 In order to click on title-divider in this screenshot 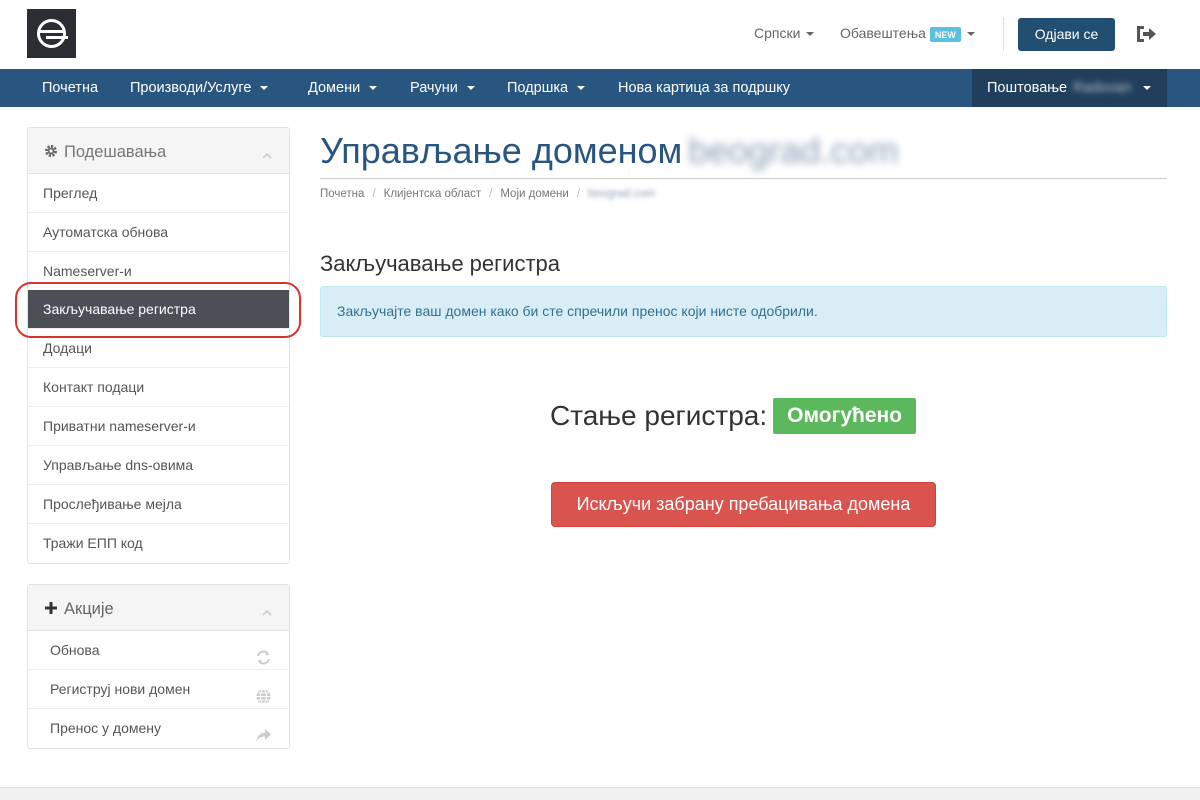, I will do `click(743, 178)`.